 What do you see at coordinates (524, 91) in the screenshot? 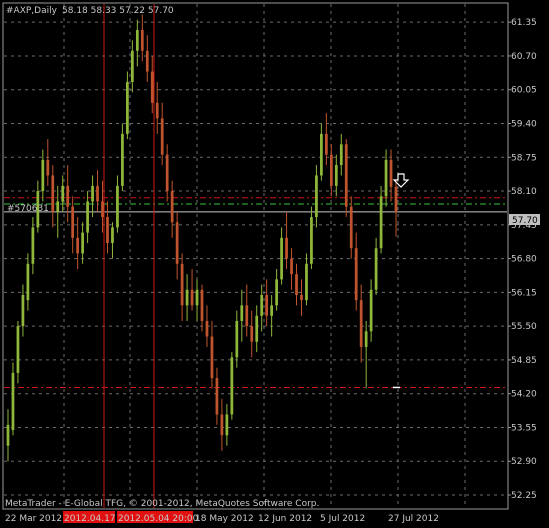
I see `y-tick-label: 60.05` at bounding box center [524, 91].